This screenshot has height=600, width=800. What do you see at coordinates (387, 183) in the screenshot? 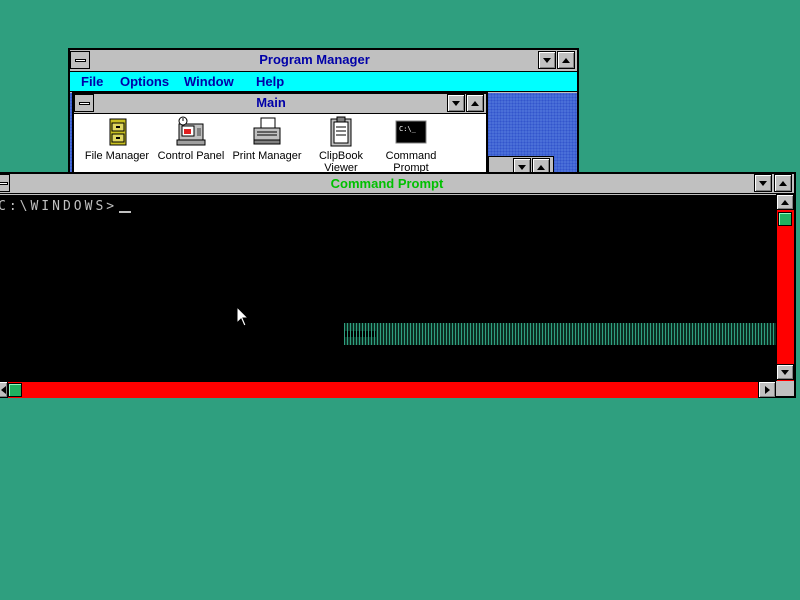
I see `window-title: Command Prompt` at bounding box center [387, 183].